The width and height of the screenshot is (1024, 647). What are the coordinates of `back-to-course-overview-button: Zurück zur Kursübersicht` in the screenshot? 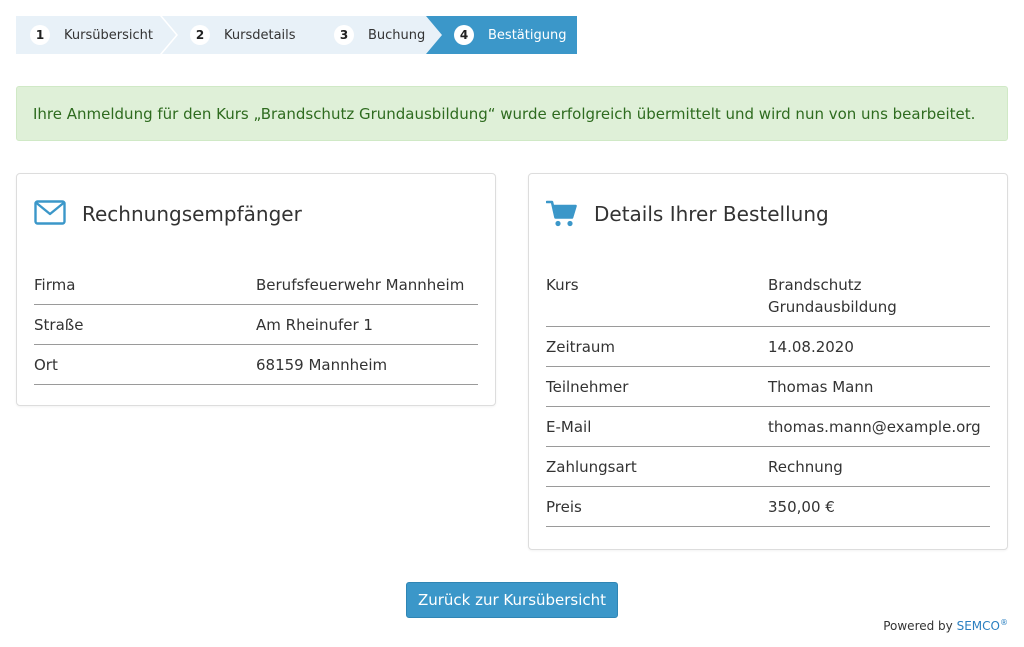 It's located at (512, 600).